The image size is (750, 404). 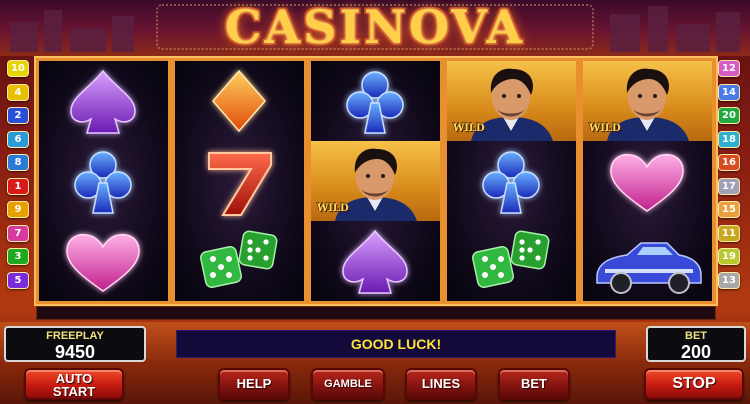 What do you see at coordinates (18, 115) in the screenshot?
I see `payline-marker-left-2: 2` at bounding box center [18, 115].